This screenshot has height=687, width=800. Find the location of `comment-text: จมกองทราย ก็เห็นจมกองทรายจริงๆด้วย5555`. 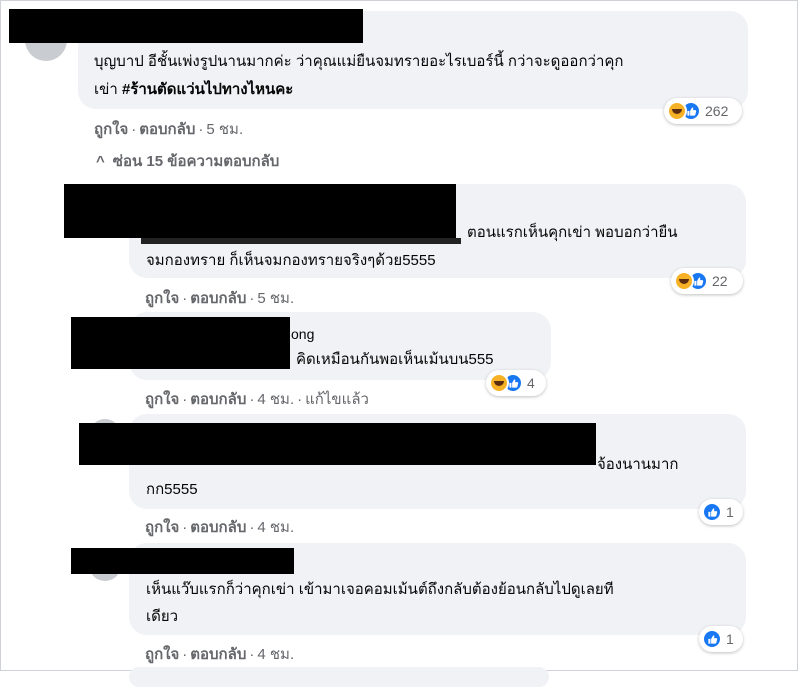

comment-text: จมกองทราย ก็เห็นจมกองทรายจริงๆด้วย5555 is located at coordinates (291, 260).